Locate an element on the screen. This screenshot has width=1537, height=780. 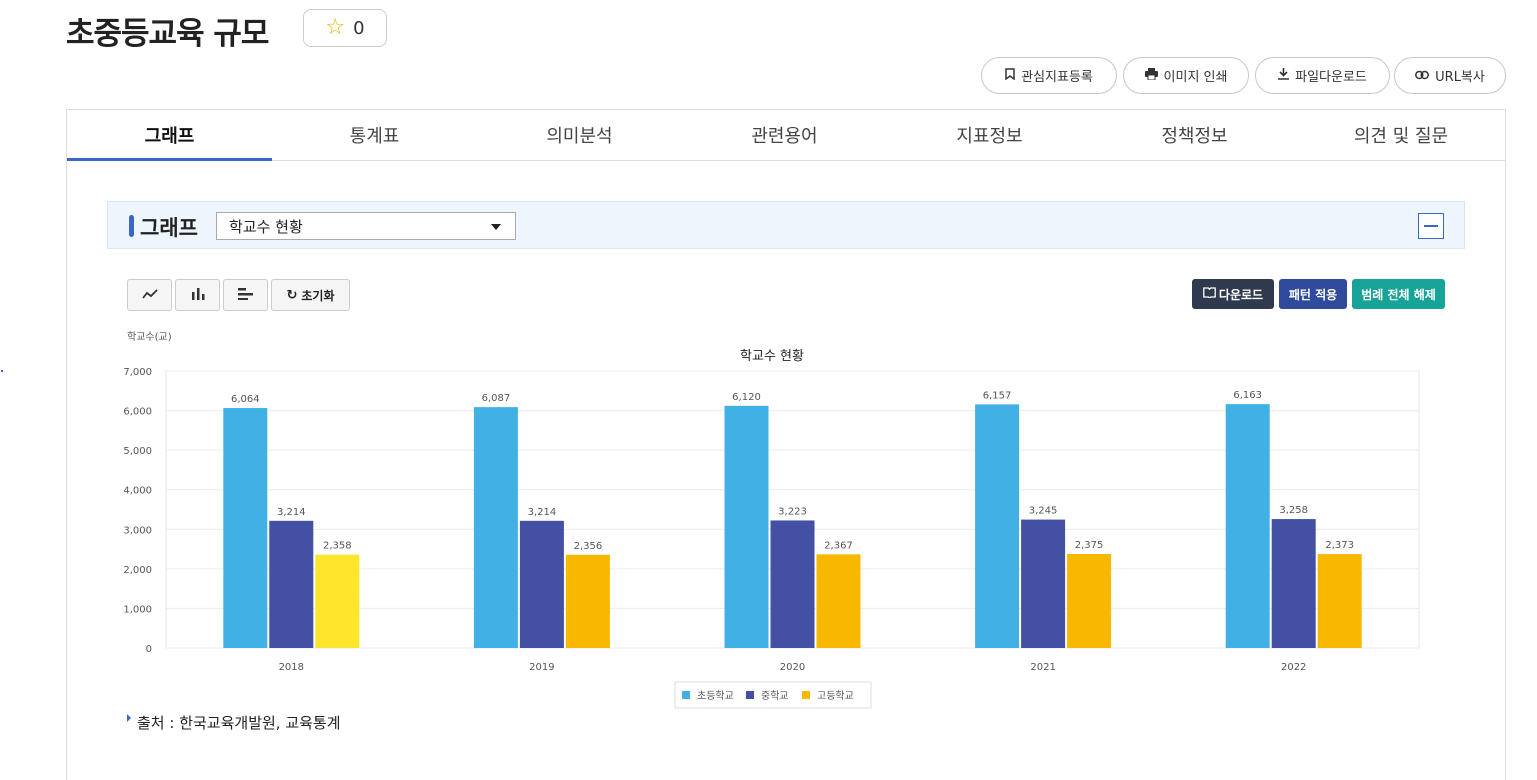
line-chart-button is located at coordinates (149, 295).